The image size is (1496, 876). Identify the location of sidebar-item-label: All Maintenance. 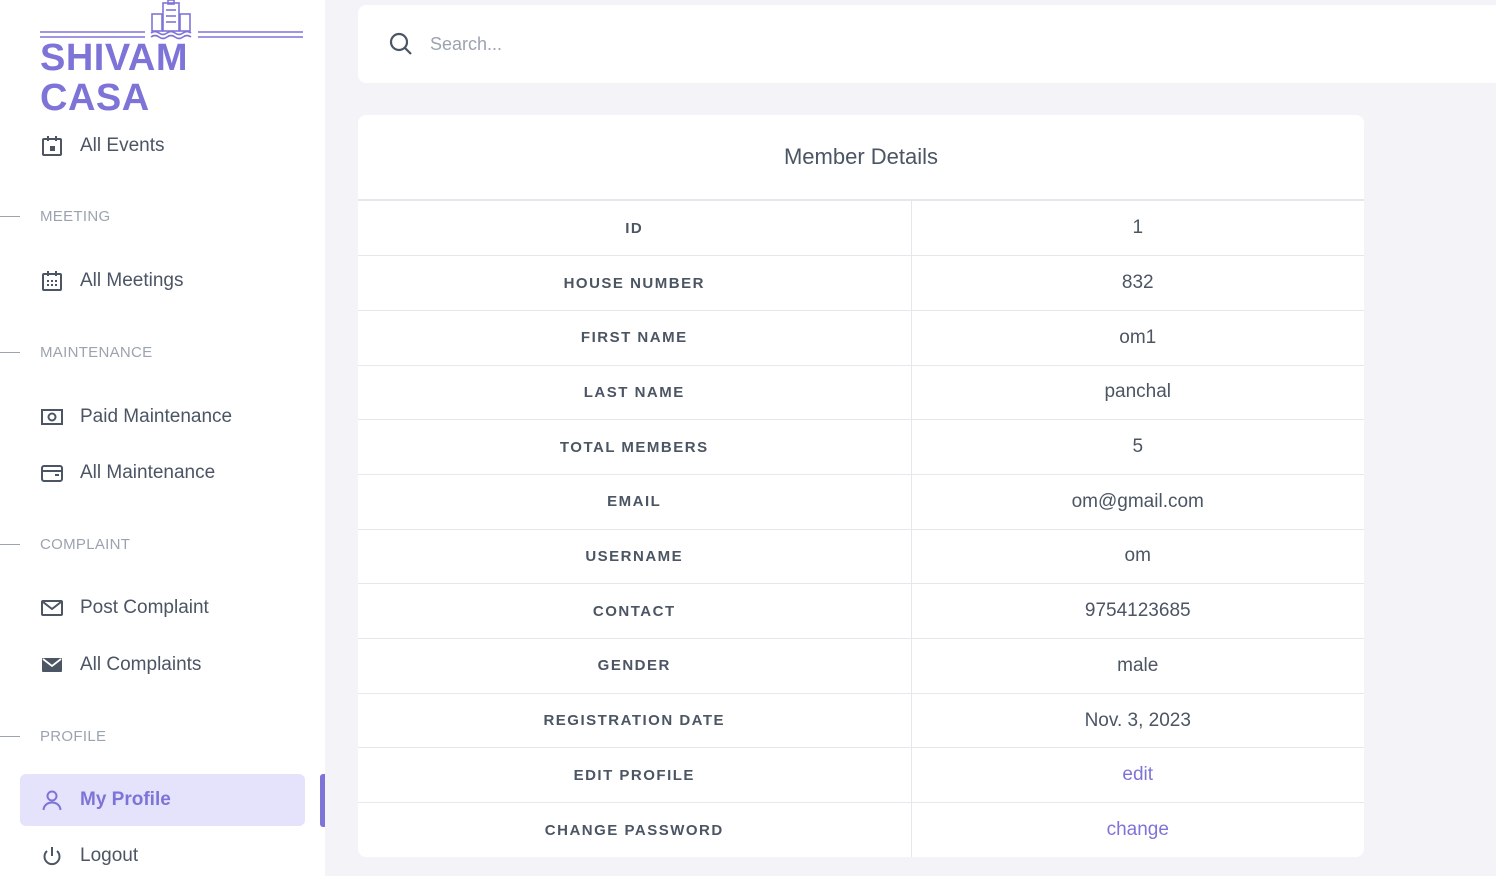
(148, 472).